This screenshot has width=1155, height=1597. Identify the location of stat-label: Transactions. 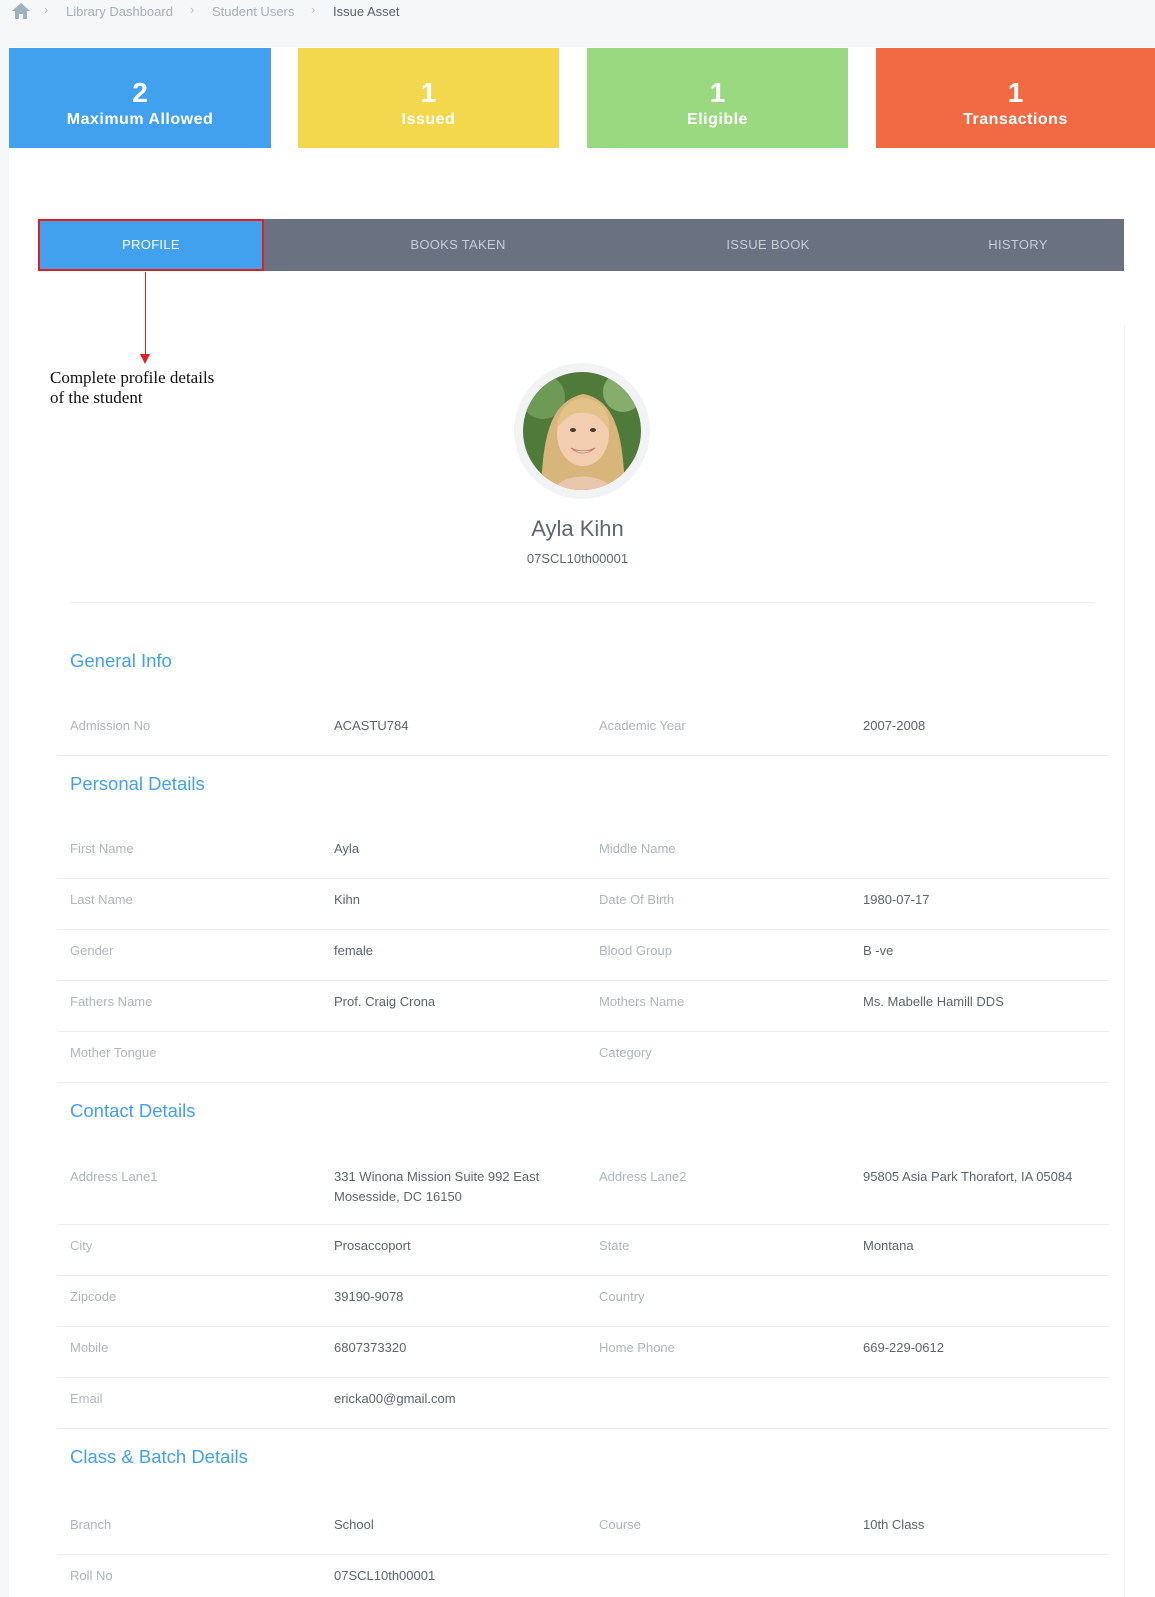
(1015, 119).